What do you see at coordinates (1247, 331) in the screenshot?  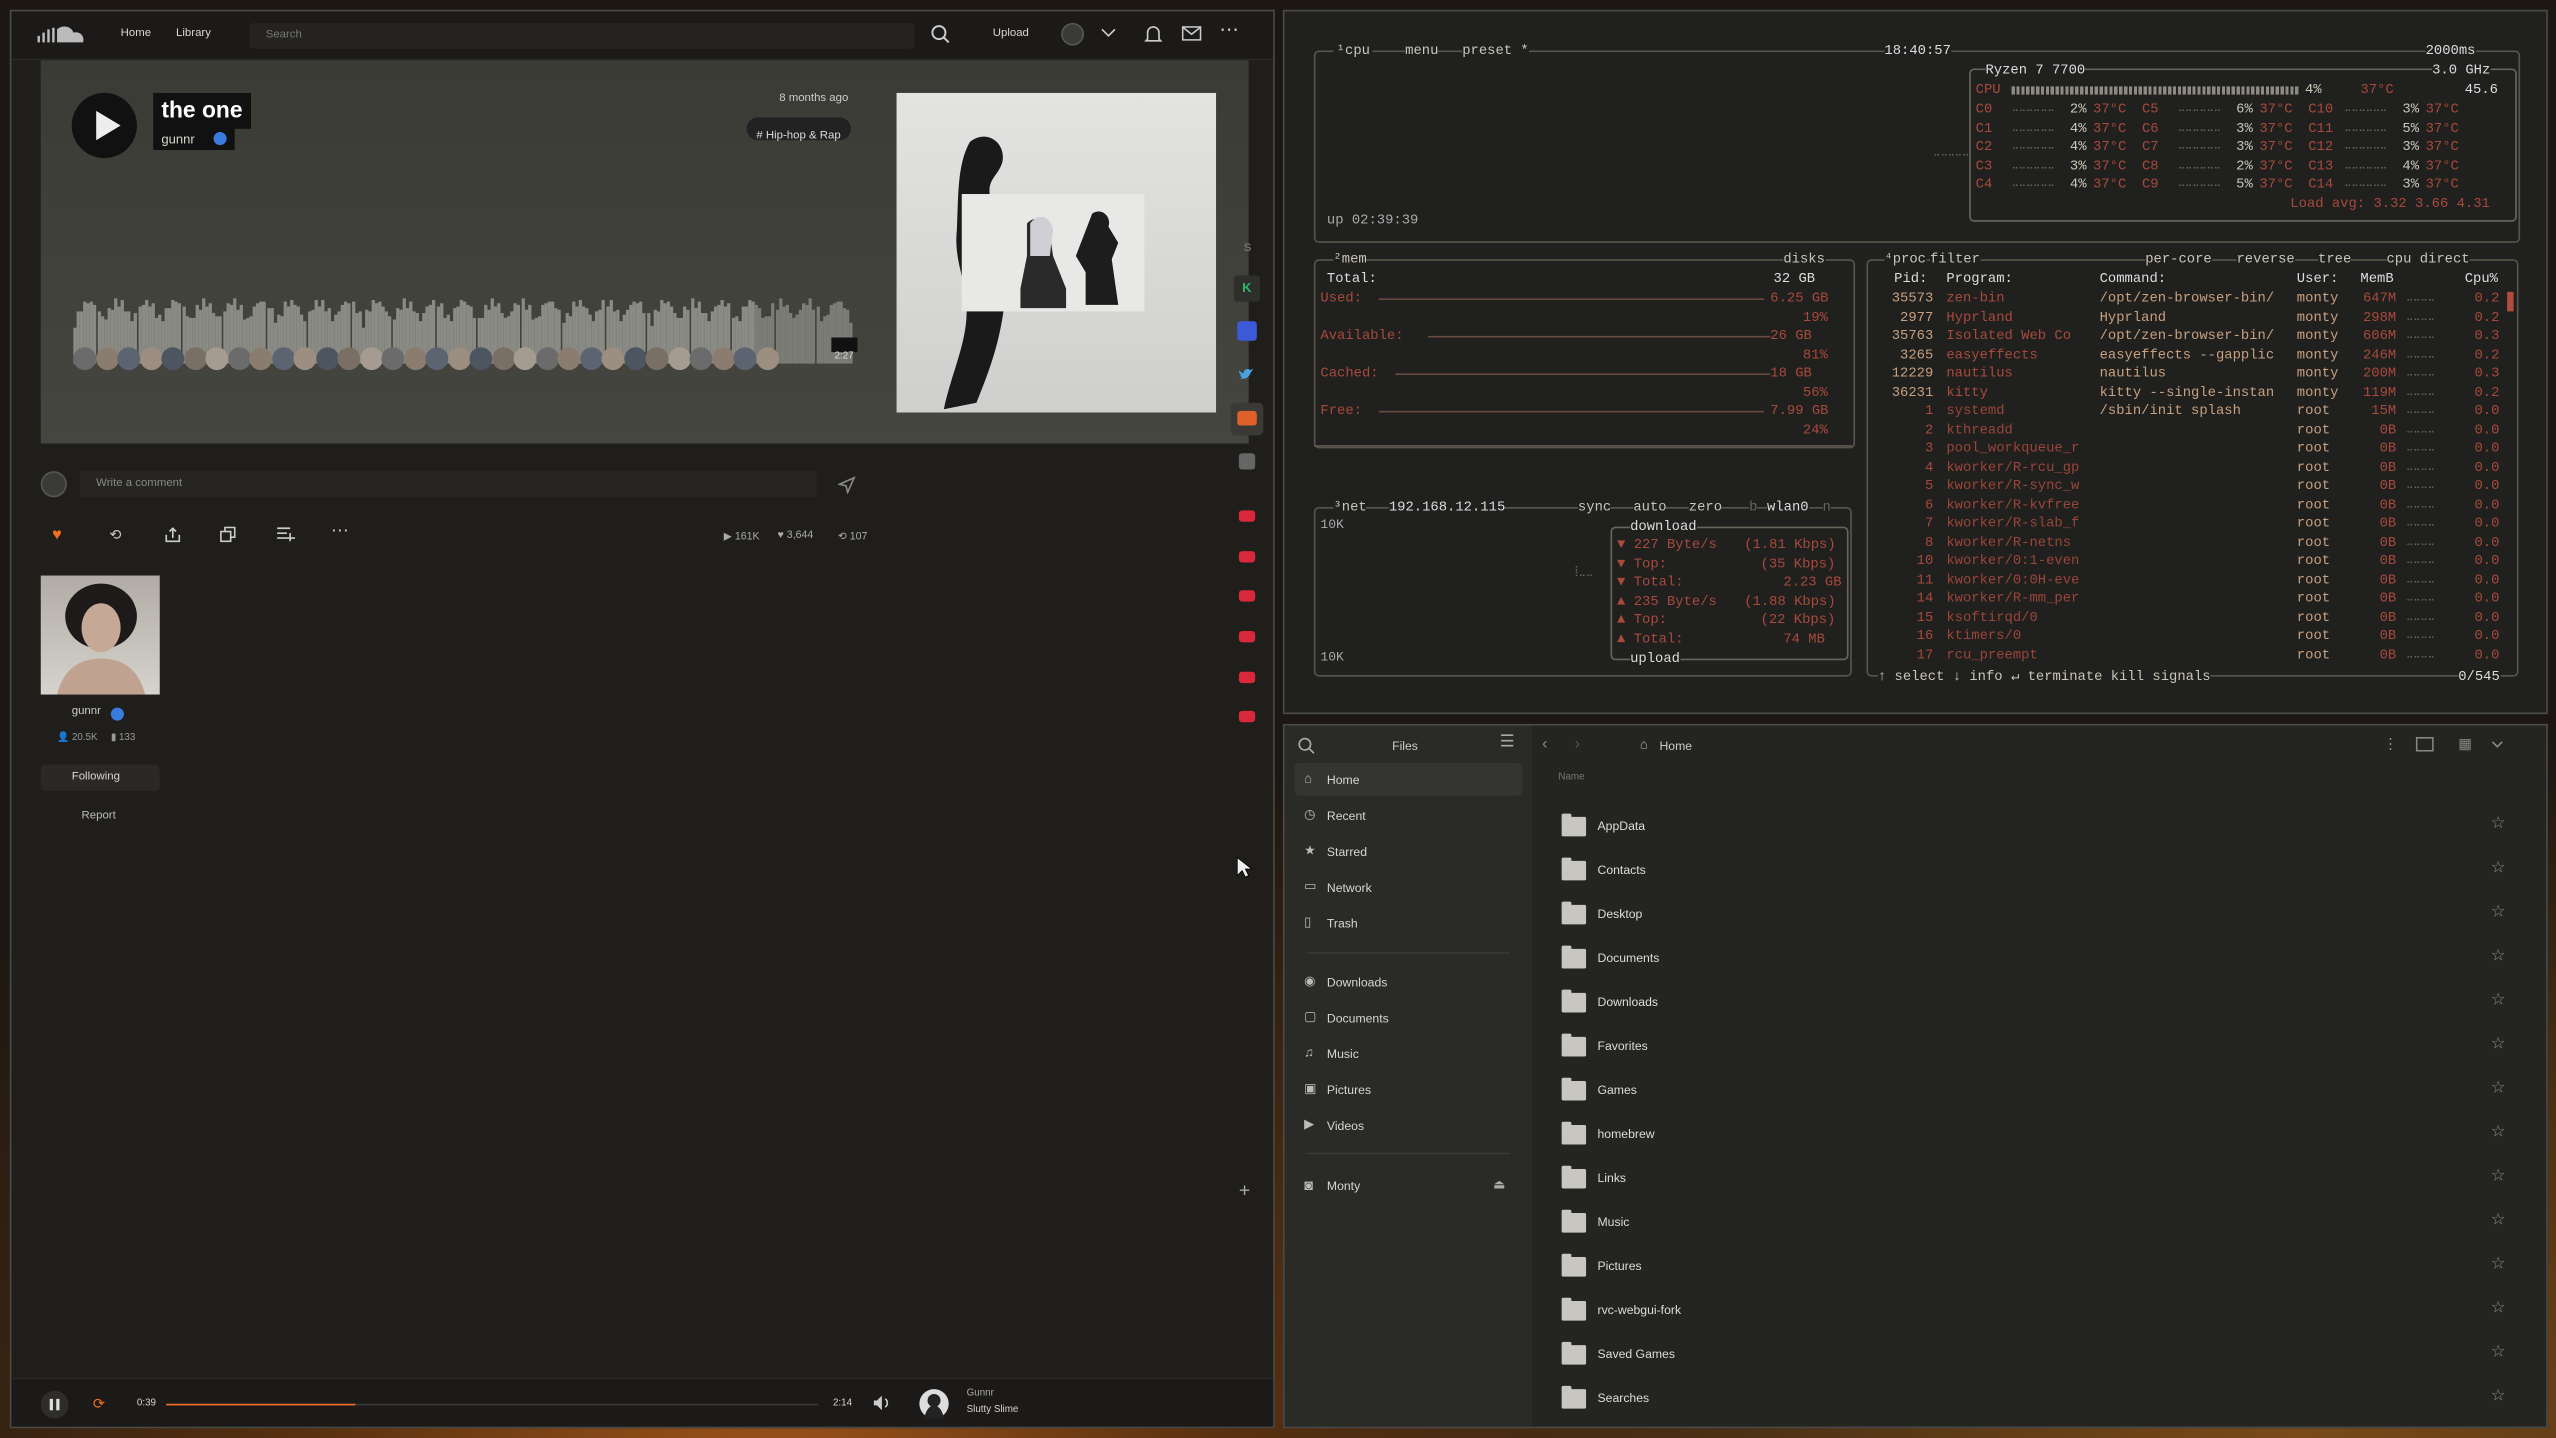 I see `discord-icon` at bounding box center [1247, 331].